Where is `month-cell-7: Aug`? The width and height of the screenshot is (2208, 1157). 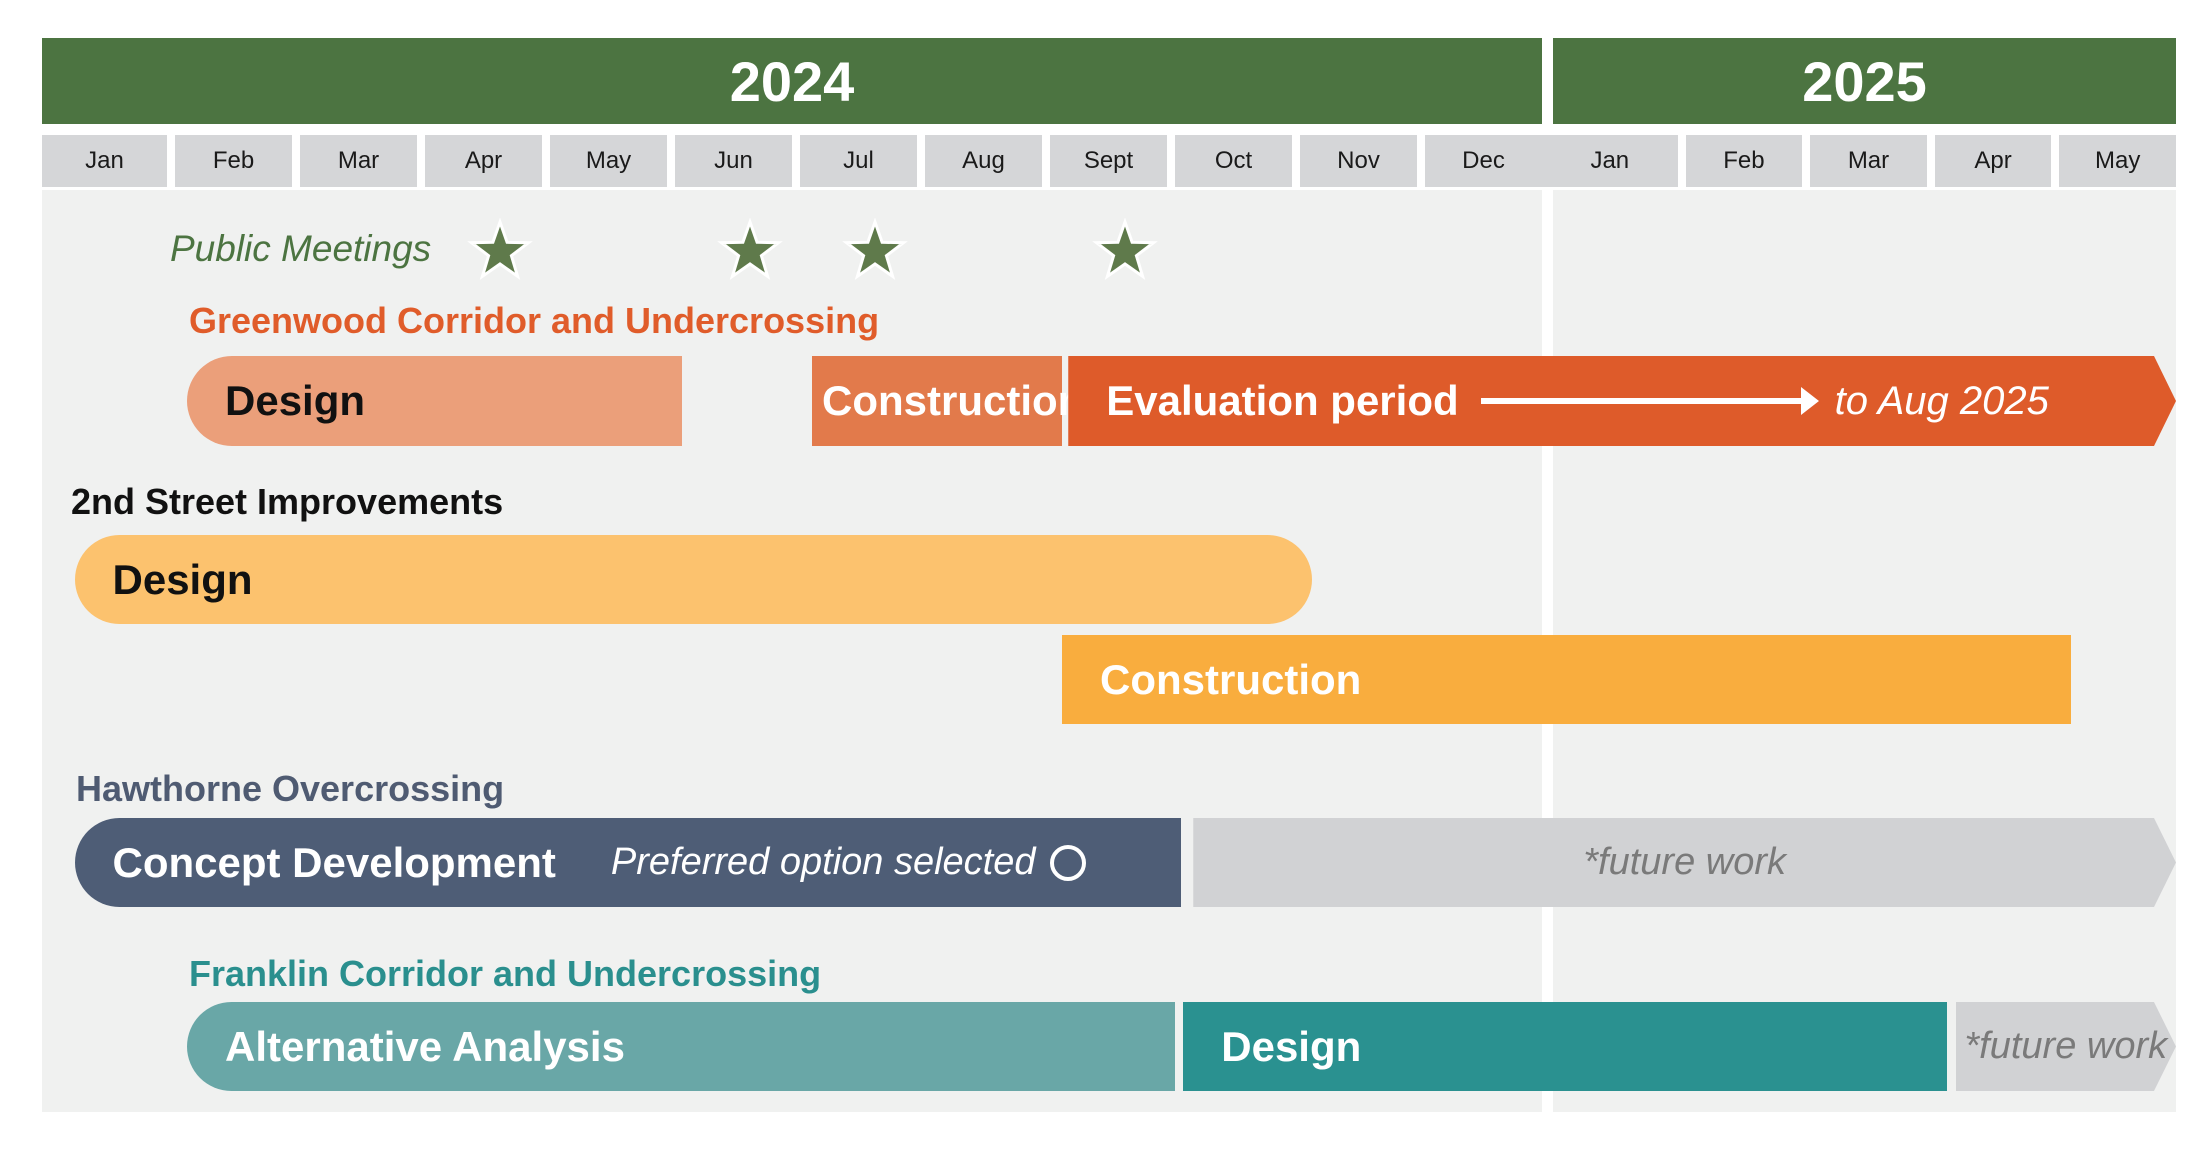
month-cell-7: Aug is located at coordinates (983, 161).